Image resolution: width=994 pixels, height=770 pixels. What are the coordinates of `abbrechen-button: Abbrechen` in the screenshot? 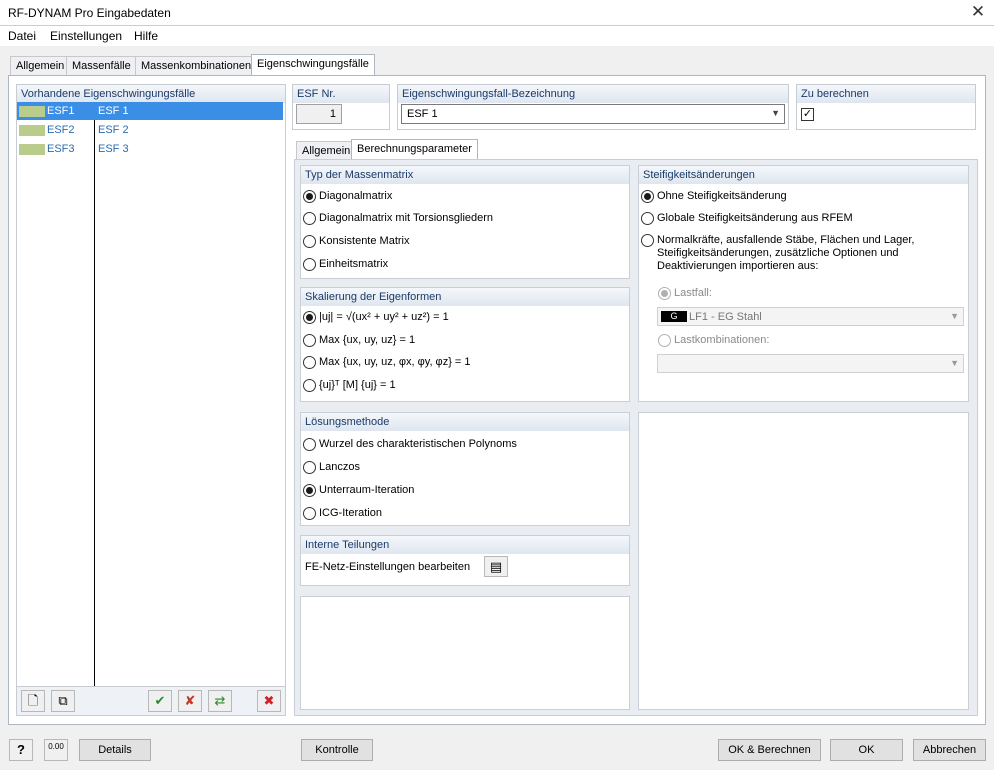 It's located at (949, 750).